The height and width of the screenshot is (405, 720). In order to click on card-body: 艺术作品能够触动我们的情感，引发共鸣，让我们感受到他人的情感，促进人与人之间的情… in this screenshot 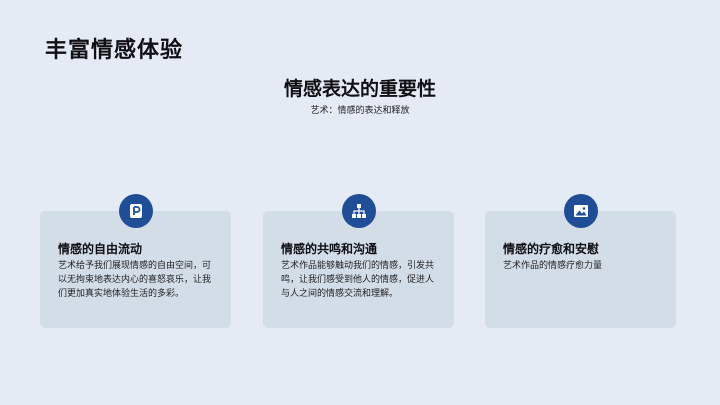, I will do `click(358, 280)`.